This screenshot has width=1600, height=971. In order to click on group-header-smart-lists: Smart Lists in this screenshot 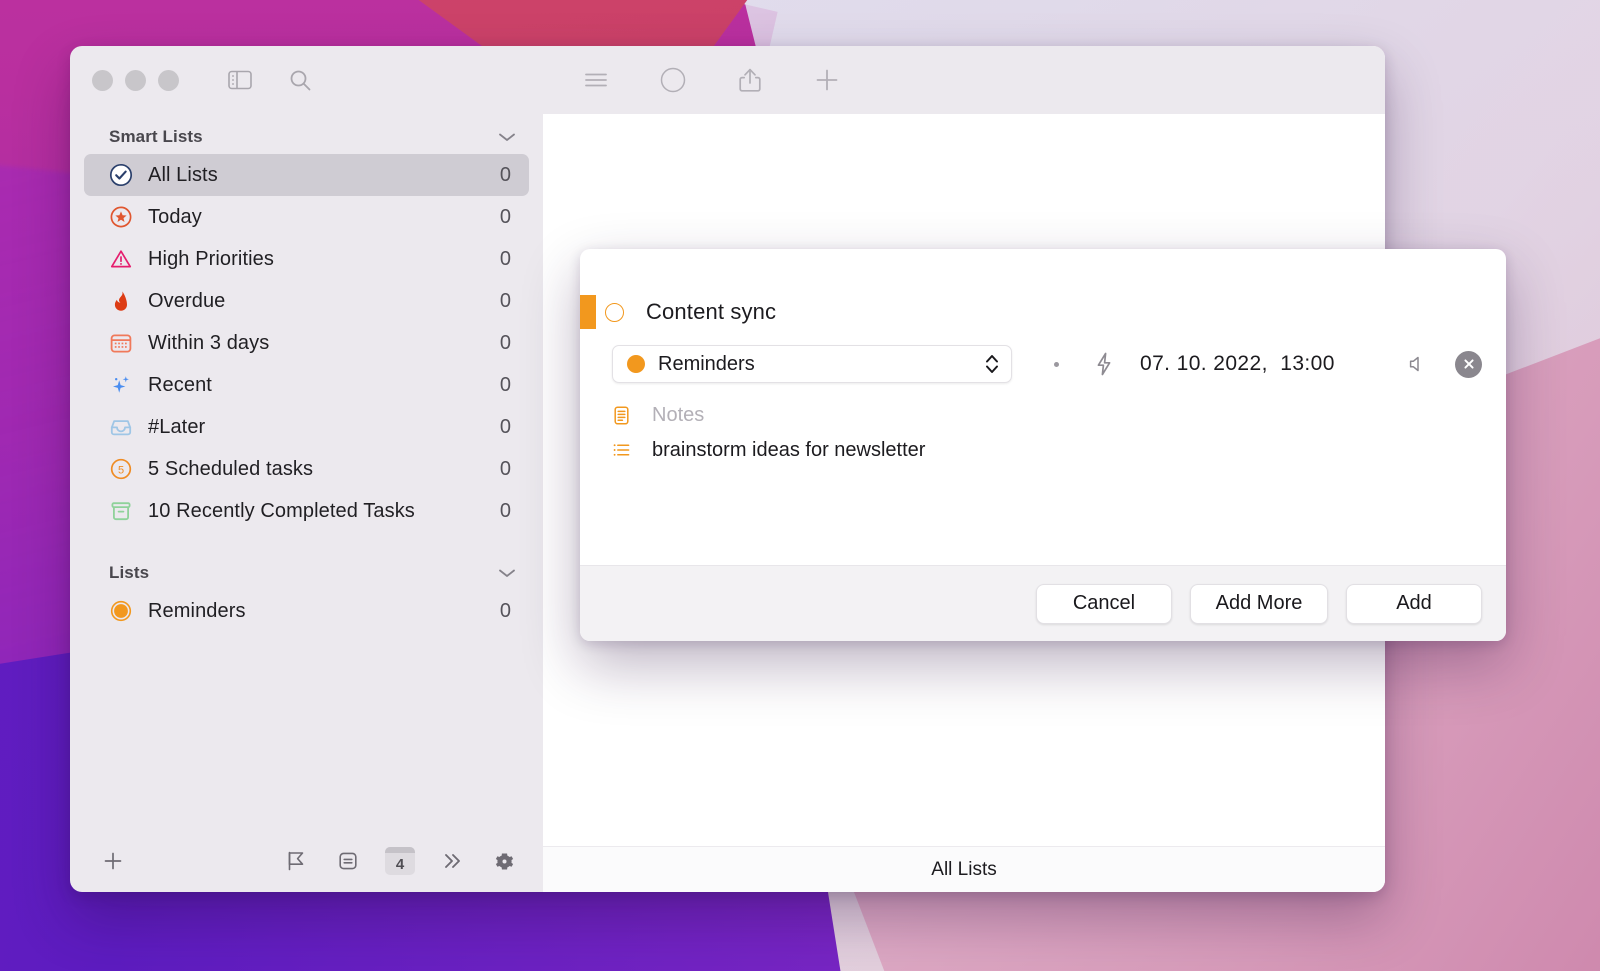, I will do `click(306, 137)`.